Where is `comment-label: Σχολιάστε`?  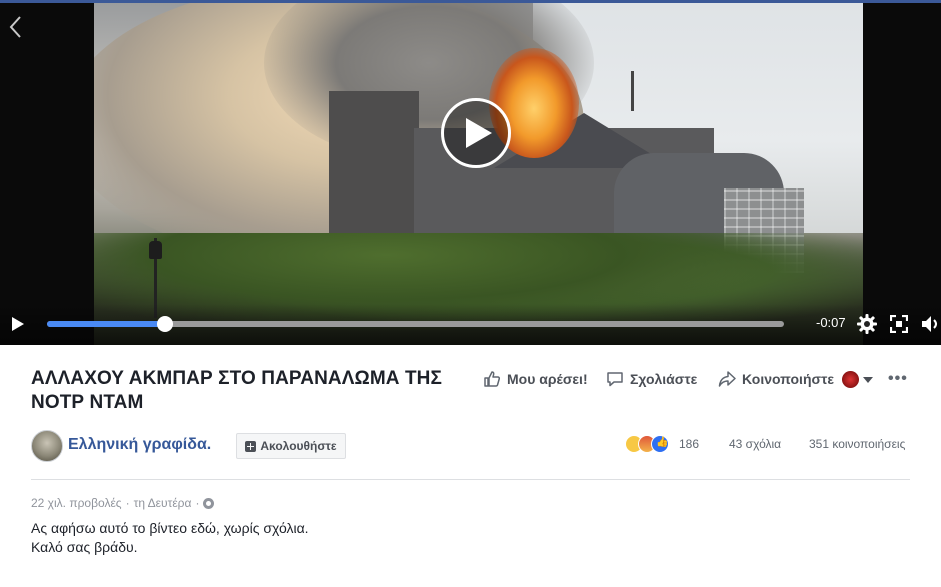 comment-label: Σχολιάστε is located at coordinates (664, 379).